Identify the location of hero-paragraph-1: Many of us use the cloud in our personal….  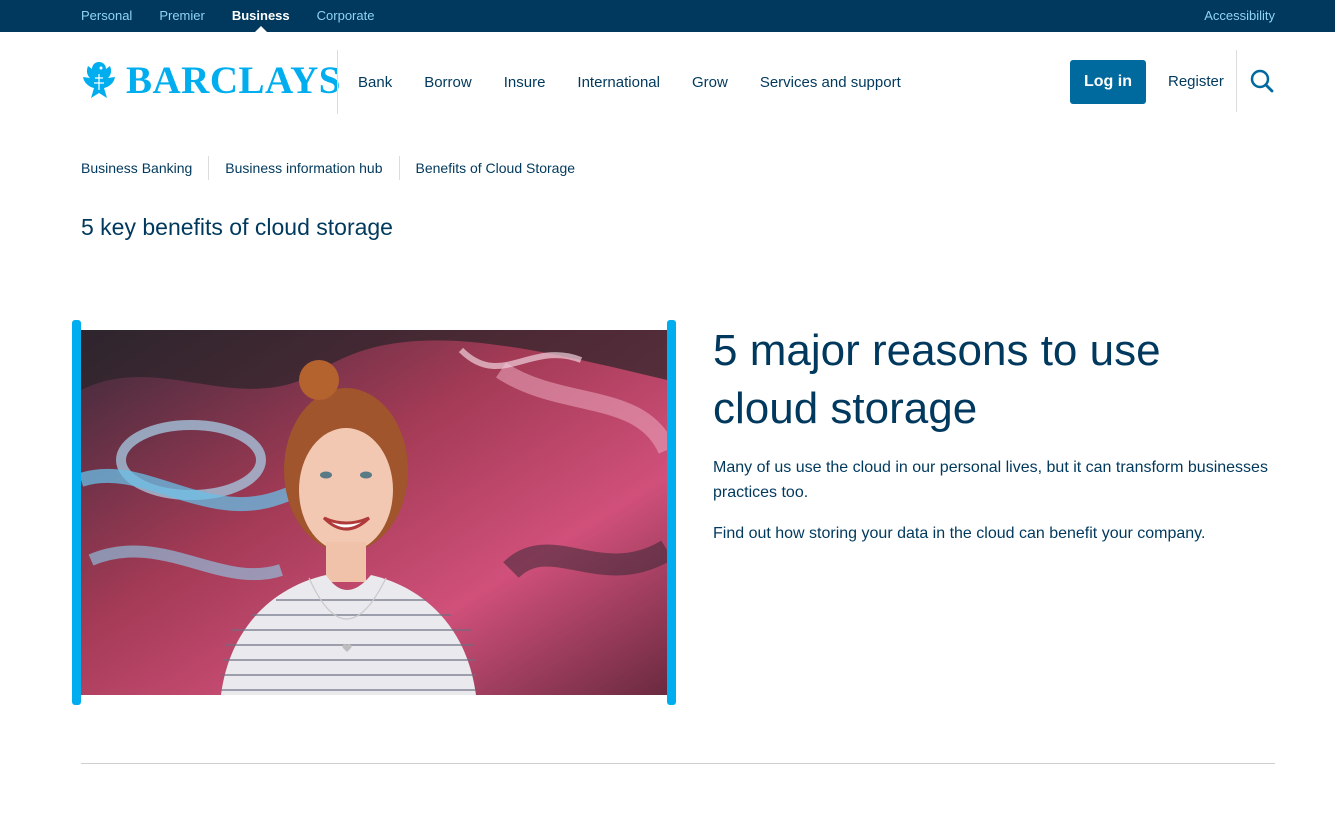
(990, 480).